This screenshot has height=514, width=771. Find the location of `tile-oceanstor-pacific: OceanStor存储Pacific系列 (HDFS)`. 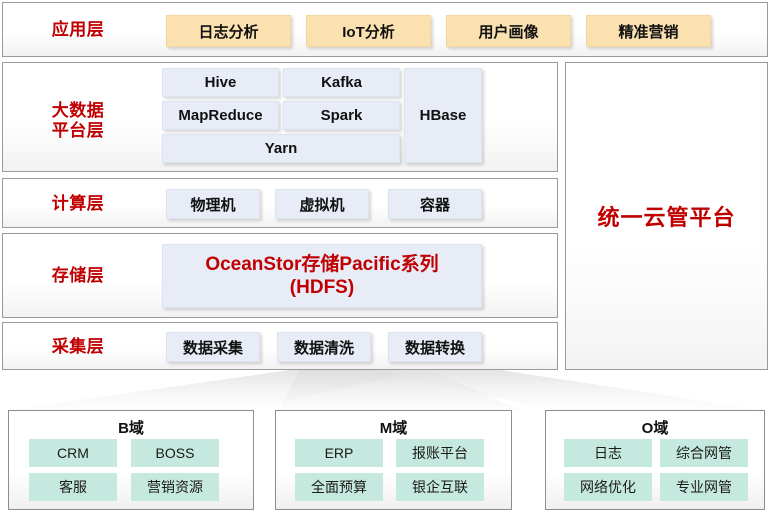

tile-oceanstor-pacific: OceanStor存储Pacific系列 (HDFS) is located at coordinates (322, 276).